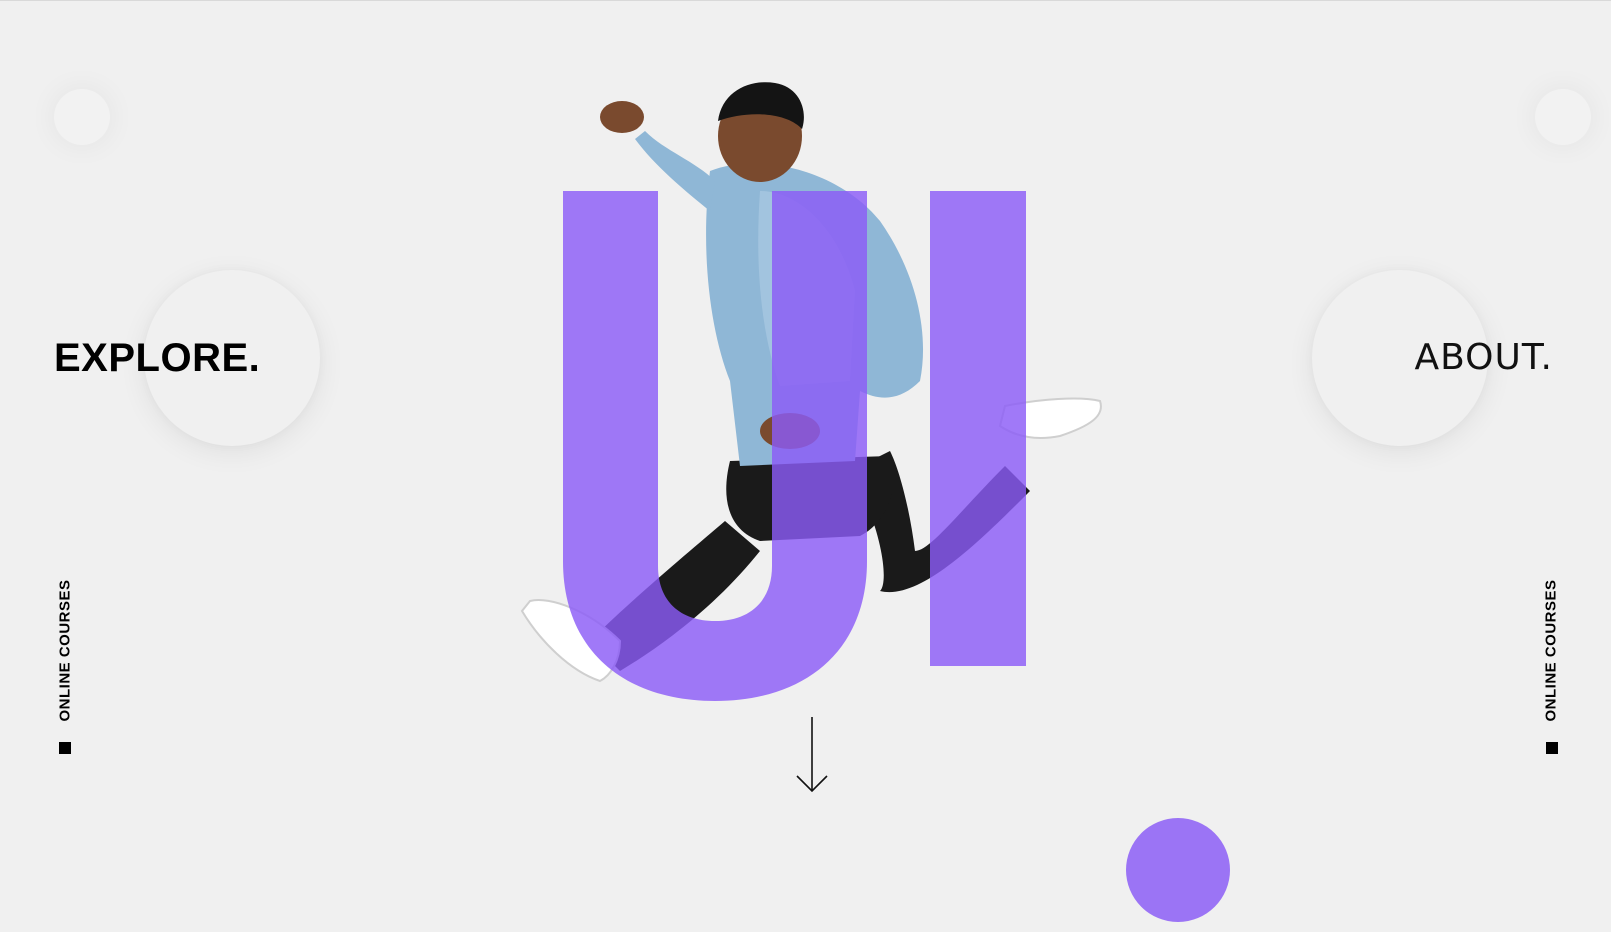 Image resolution: width=1611 pixels, height=932 pixels. Describe the element at coordinates (1483, 358) in the screenshot. I see `about-link: ABOUT.` at that location.